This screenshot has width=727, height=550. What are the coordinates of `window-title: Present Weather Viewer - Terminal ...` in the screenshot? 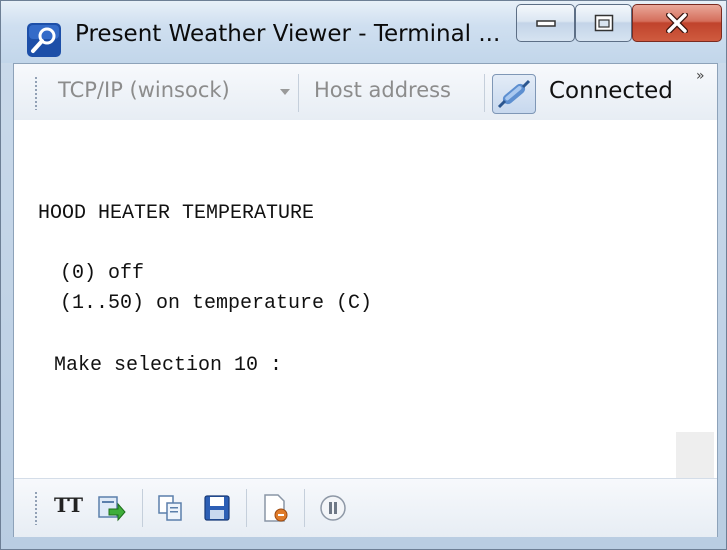 It's located at (288, 34).